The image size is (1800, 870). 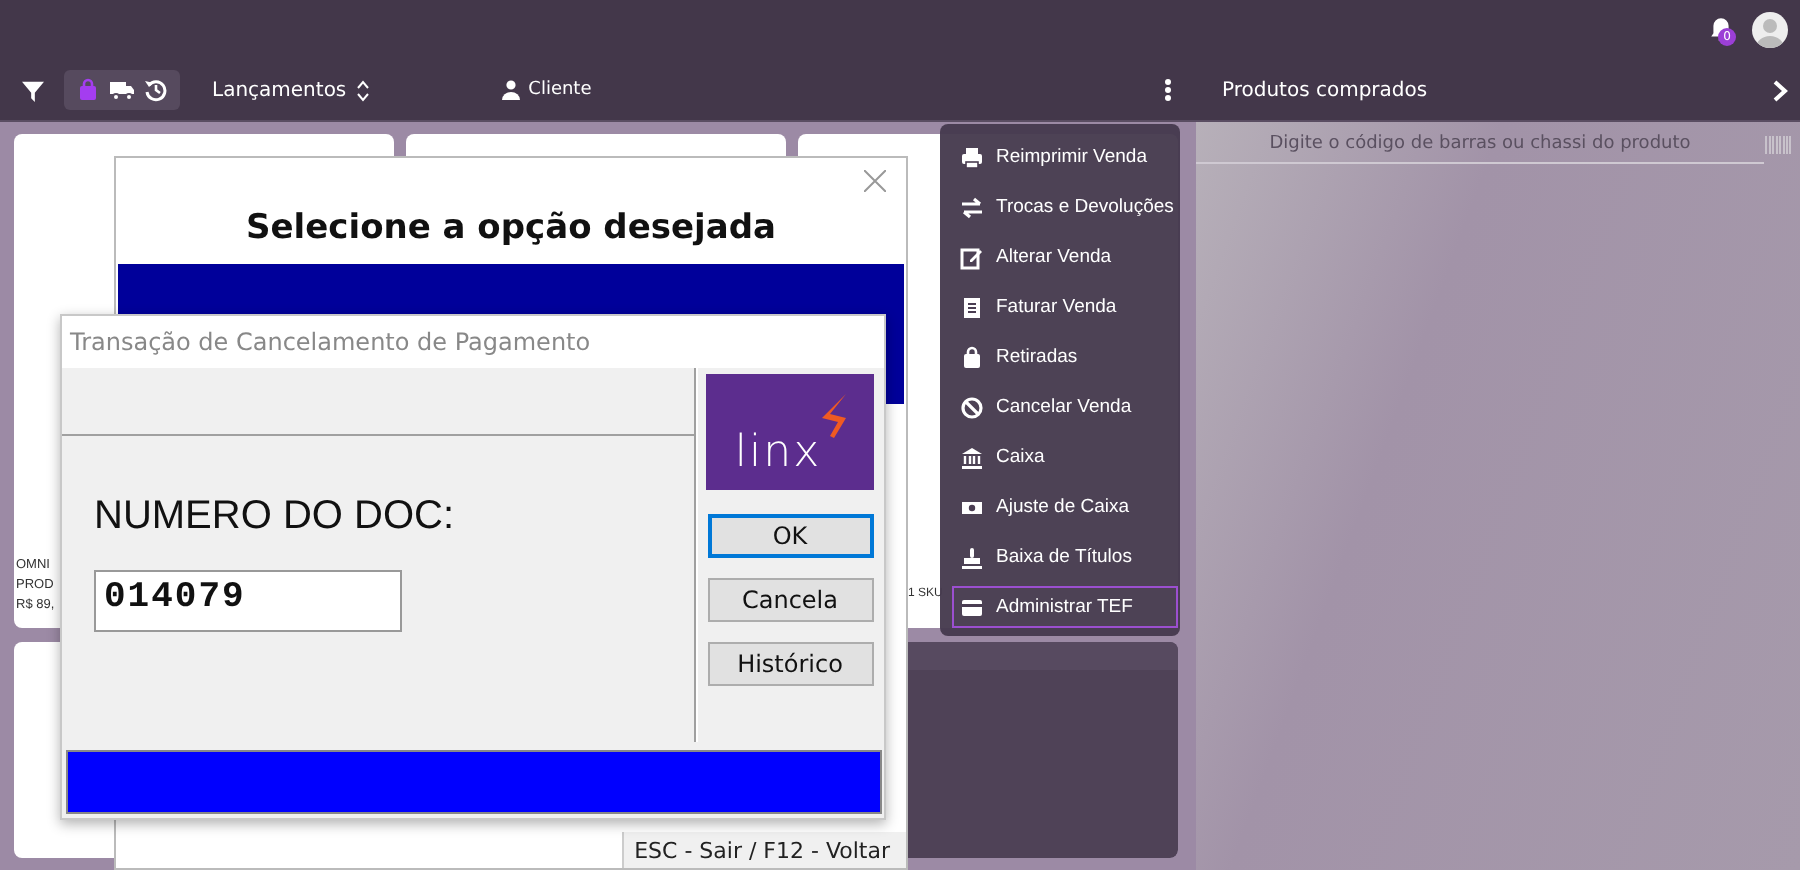 I want to click on window-title: Transação de Cancelamento de Pagamento, so click(x=473, y=342).